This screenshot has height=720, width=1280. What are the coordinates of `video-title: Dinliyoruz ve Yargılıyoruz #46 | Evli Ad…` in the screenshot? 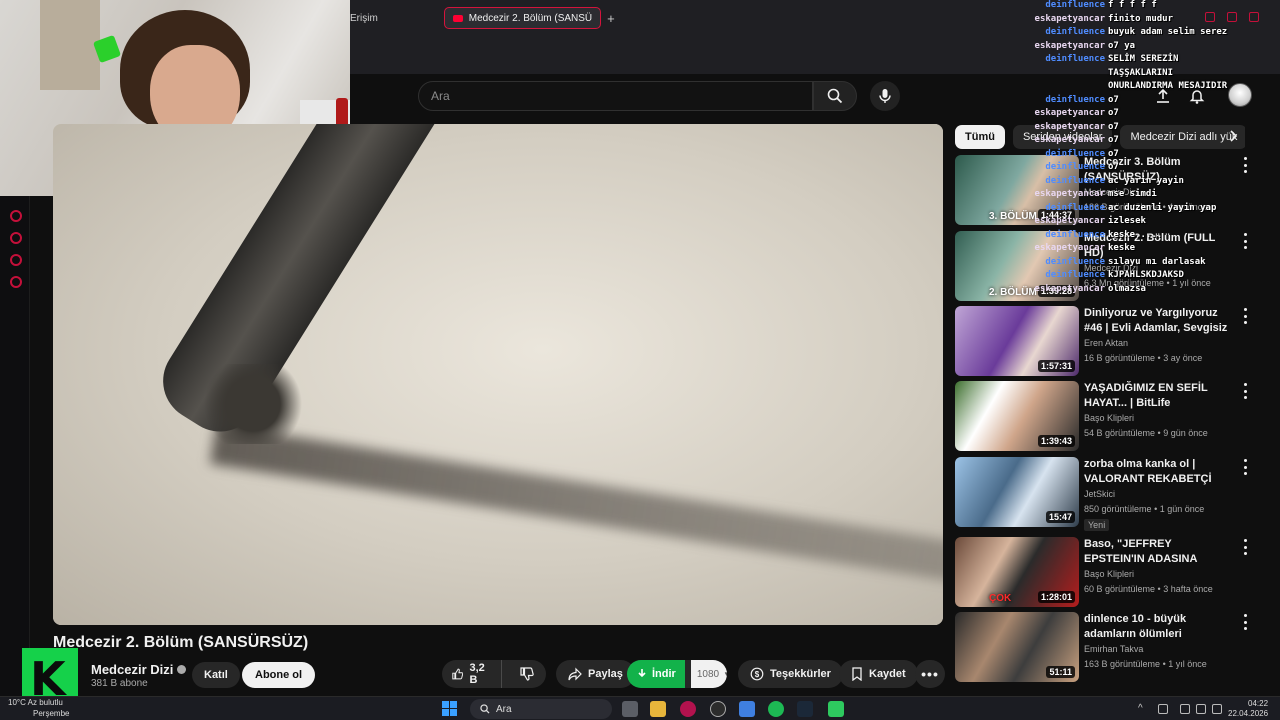 It's located at (1159, 321).